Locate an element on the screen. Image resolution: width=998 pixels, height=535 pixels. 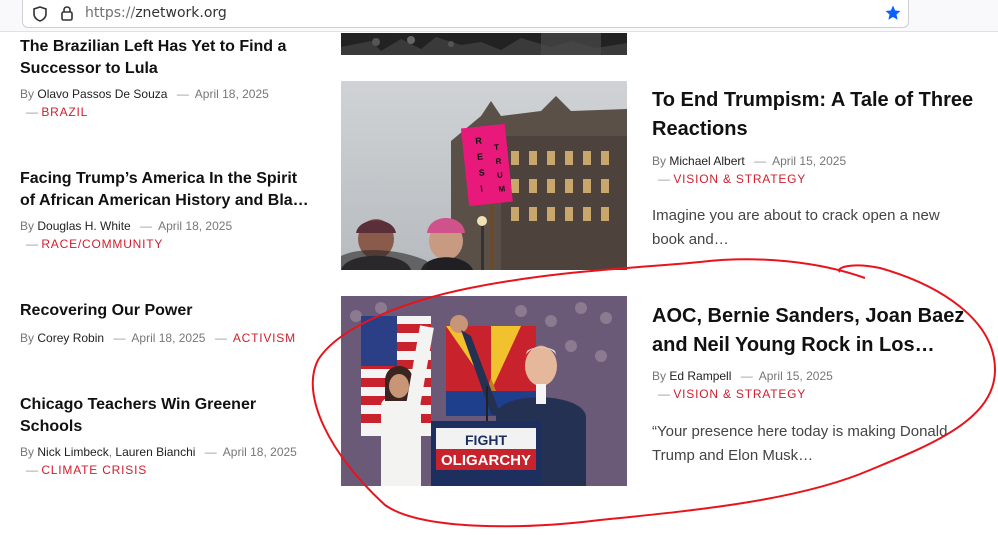
author-link: Lauren Bianchi is located at coordinates (155, 452).